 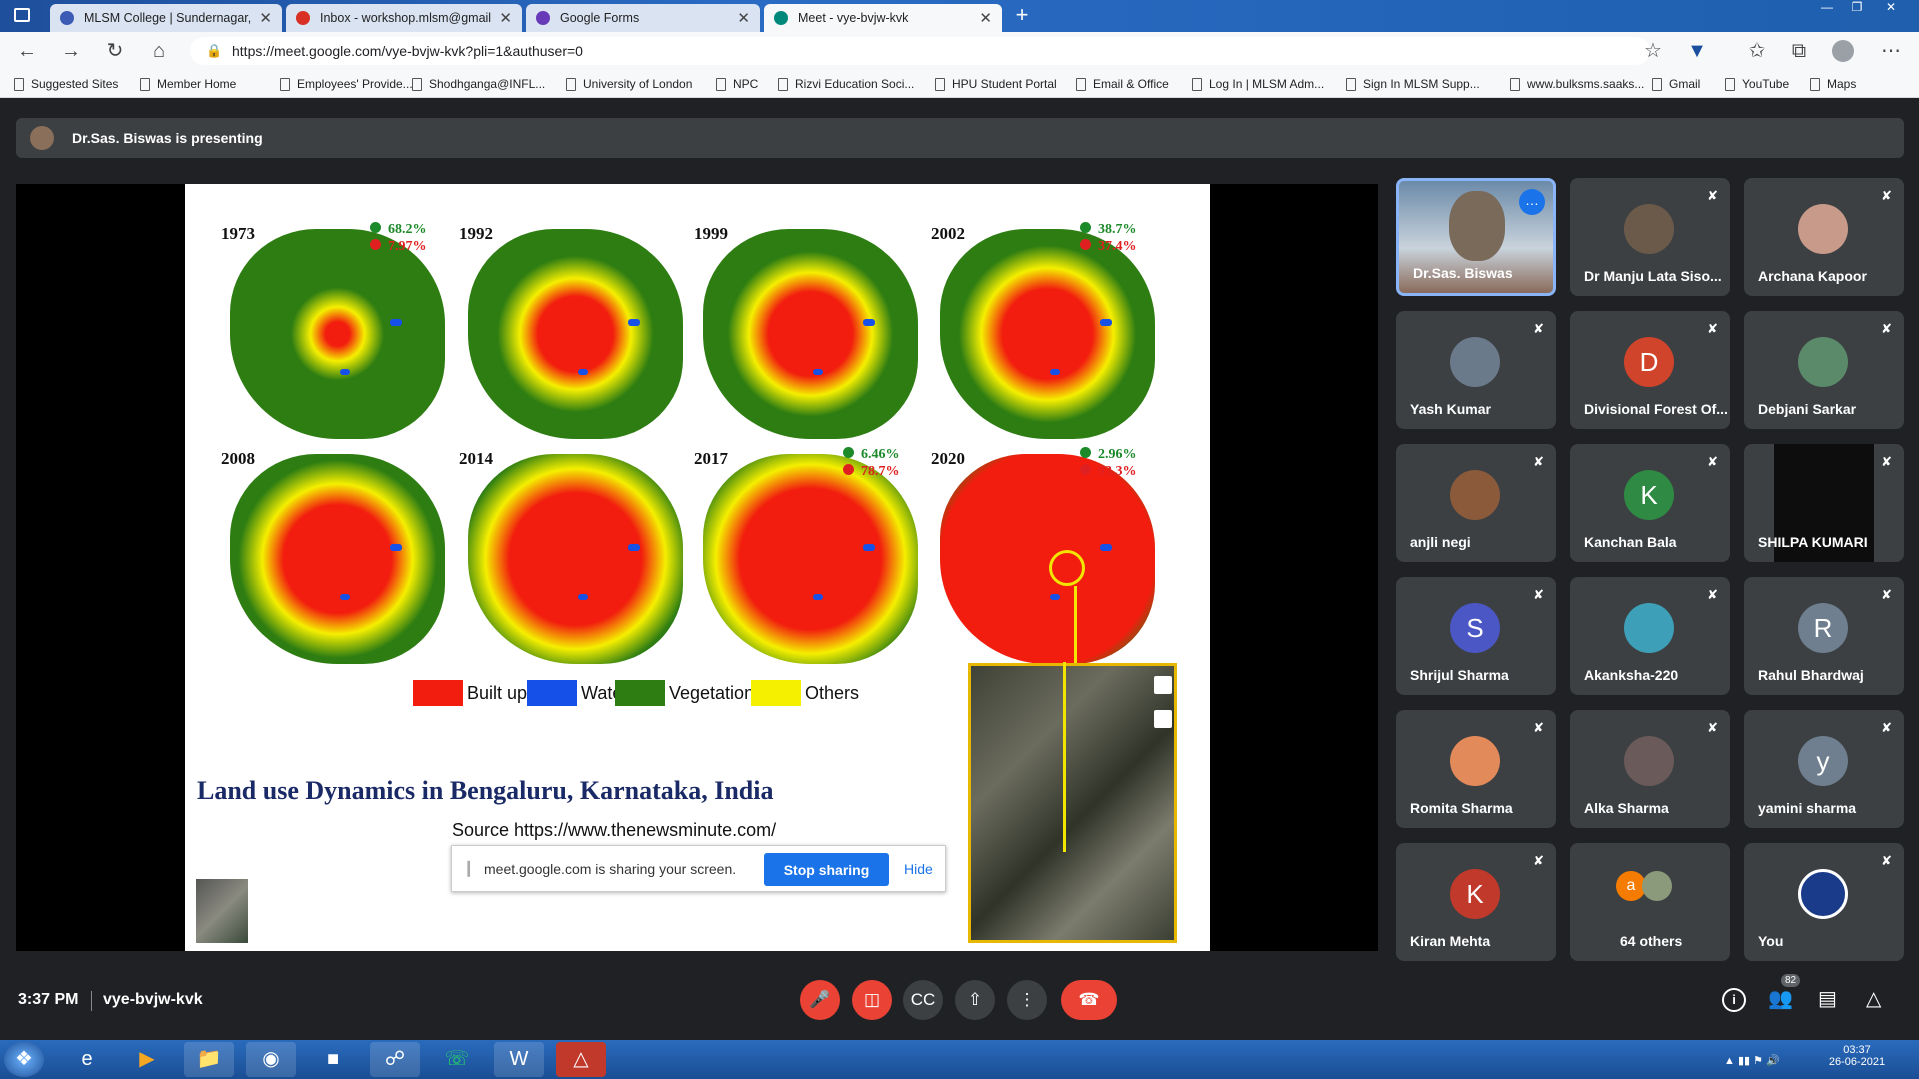 I want to click on bookmark-13: Gmail, so click(x=1676, y=84).